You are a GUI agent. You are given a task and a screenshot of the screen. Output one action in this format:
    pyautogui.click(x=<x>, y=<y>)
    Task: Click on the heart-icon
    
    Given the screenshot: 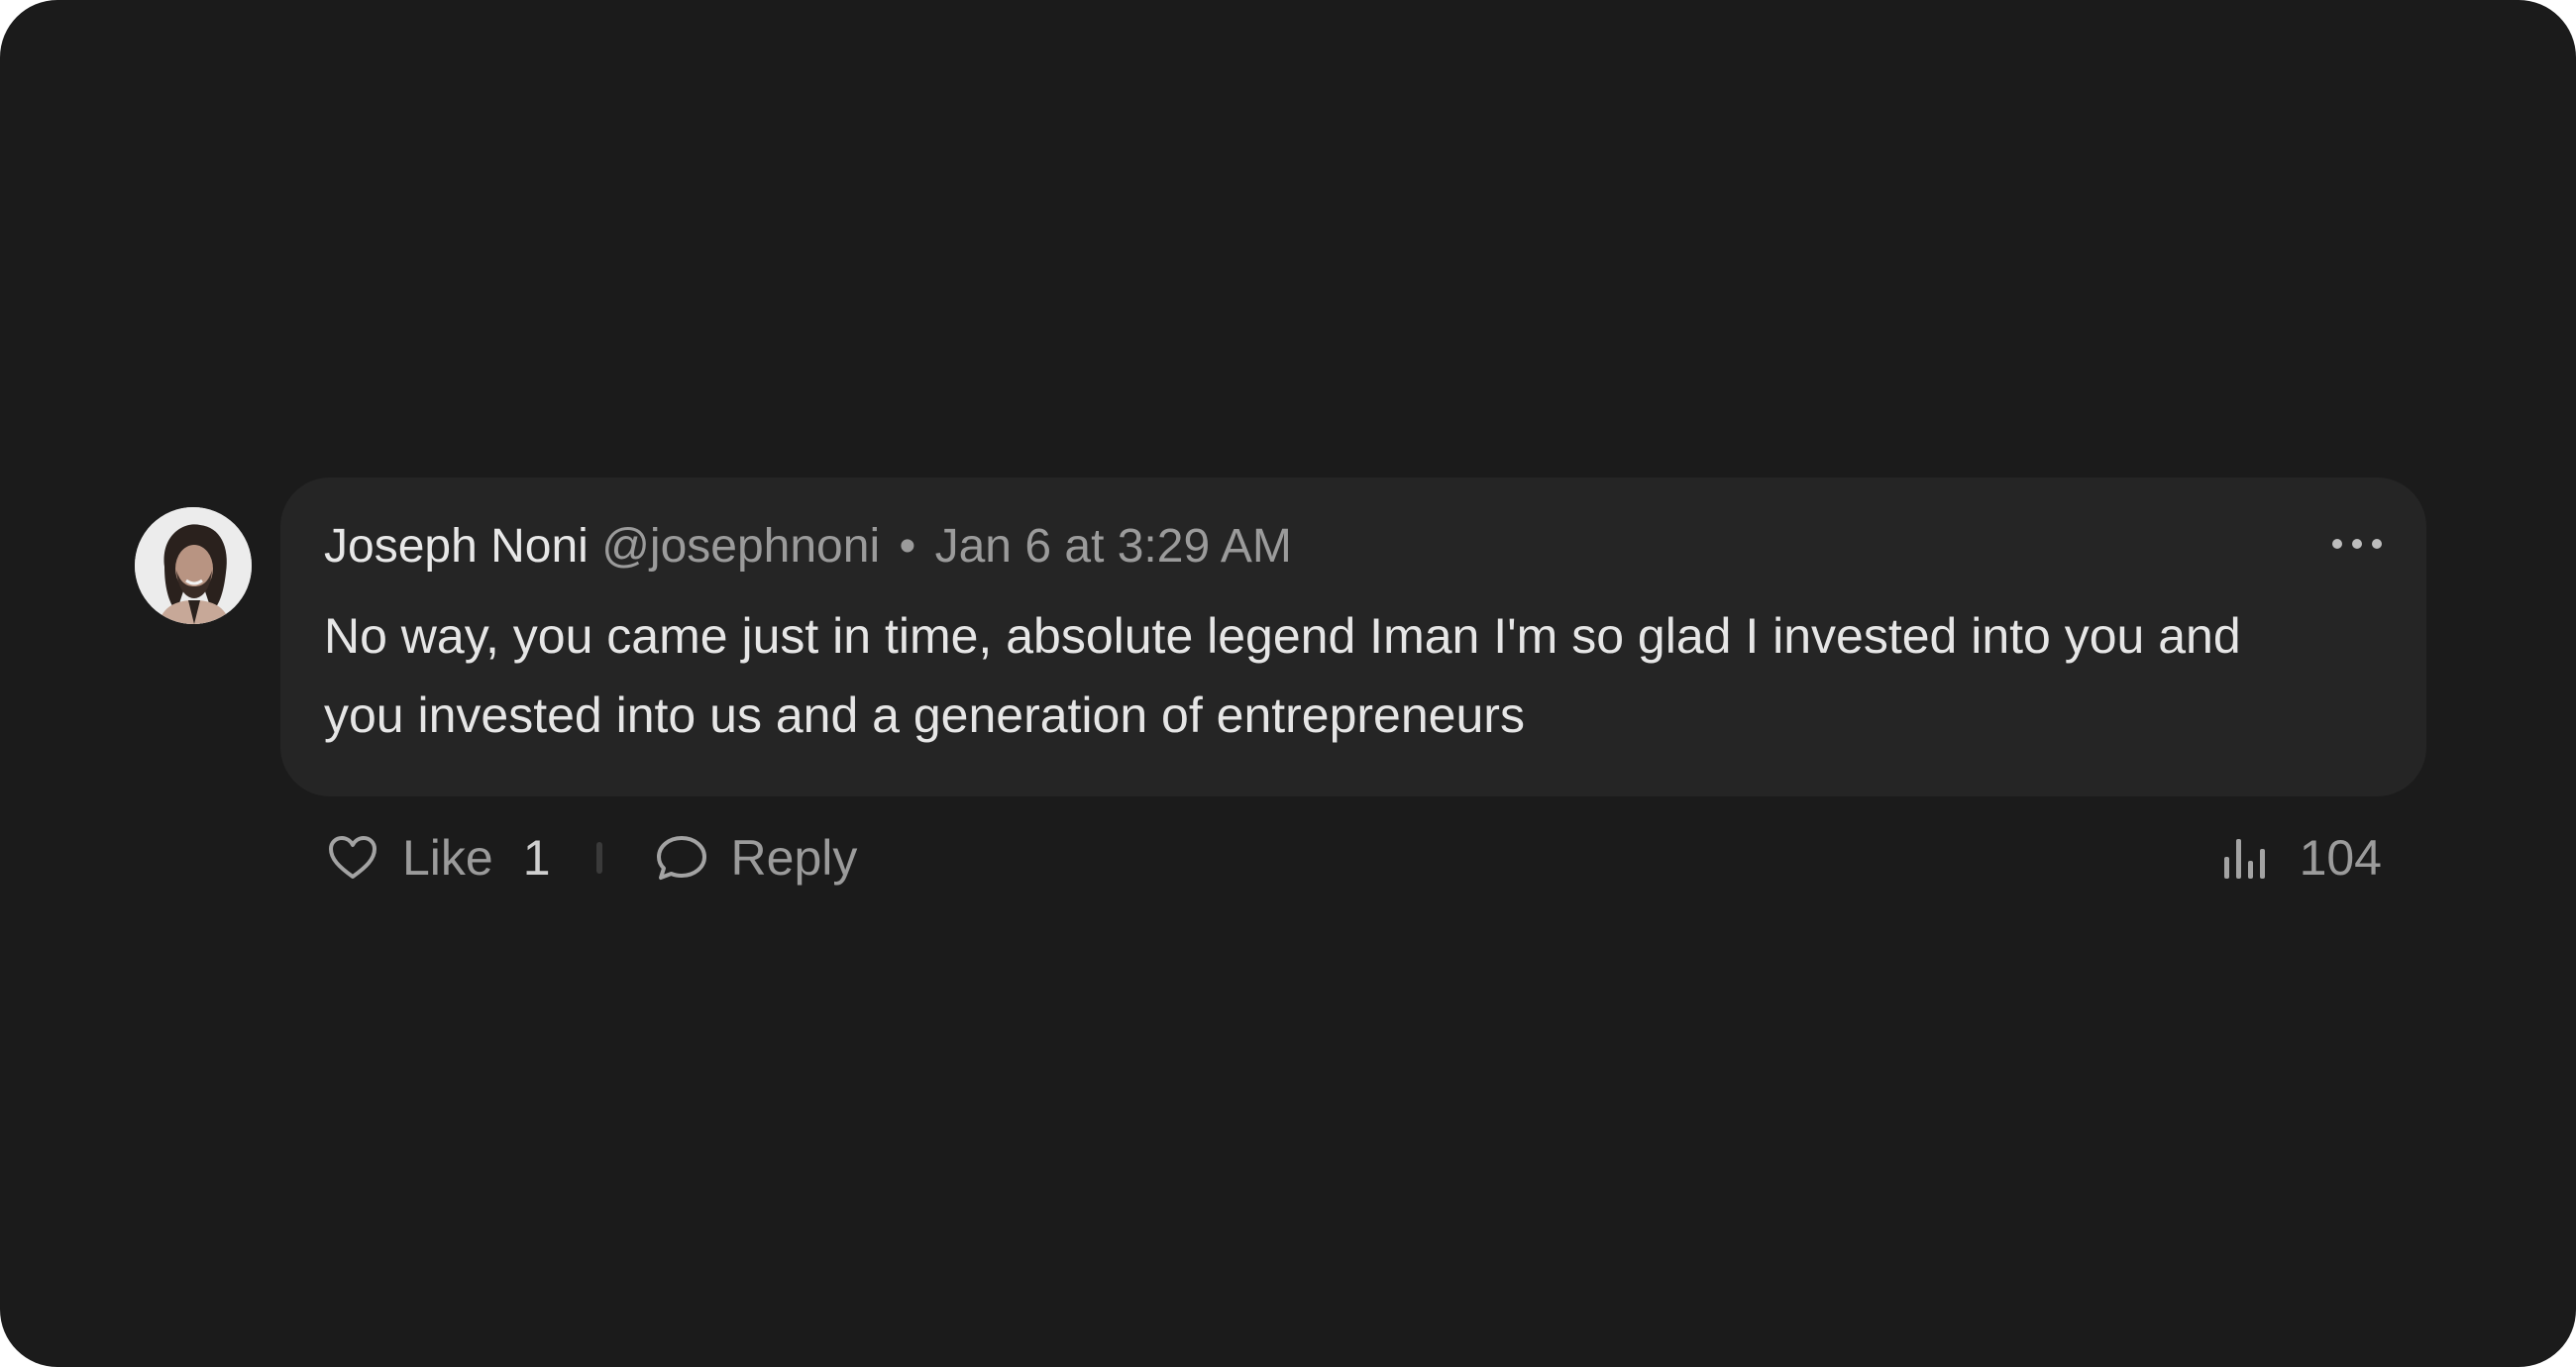 What is the action you would take?
    pyautogui.click(x=352, y=857)
    